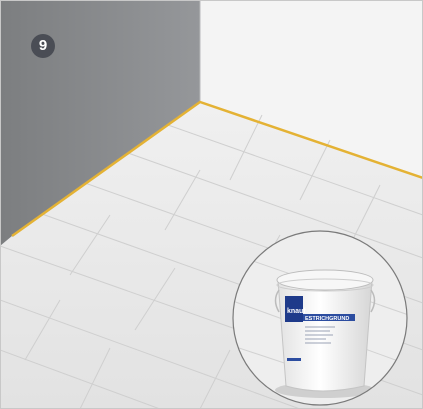 The height and width of the screenshot is (409, 423). What do you see at coordinates (325, 280) in the screenshot?
I see `bucket-lid` at bounding box center [325, 280].